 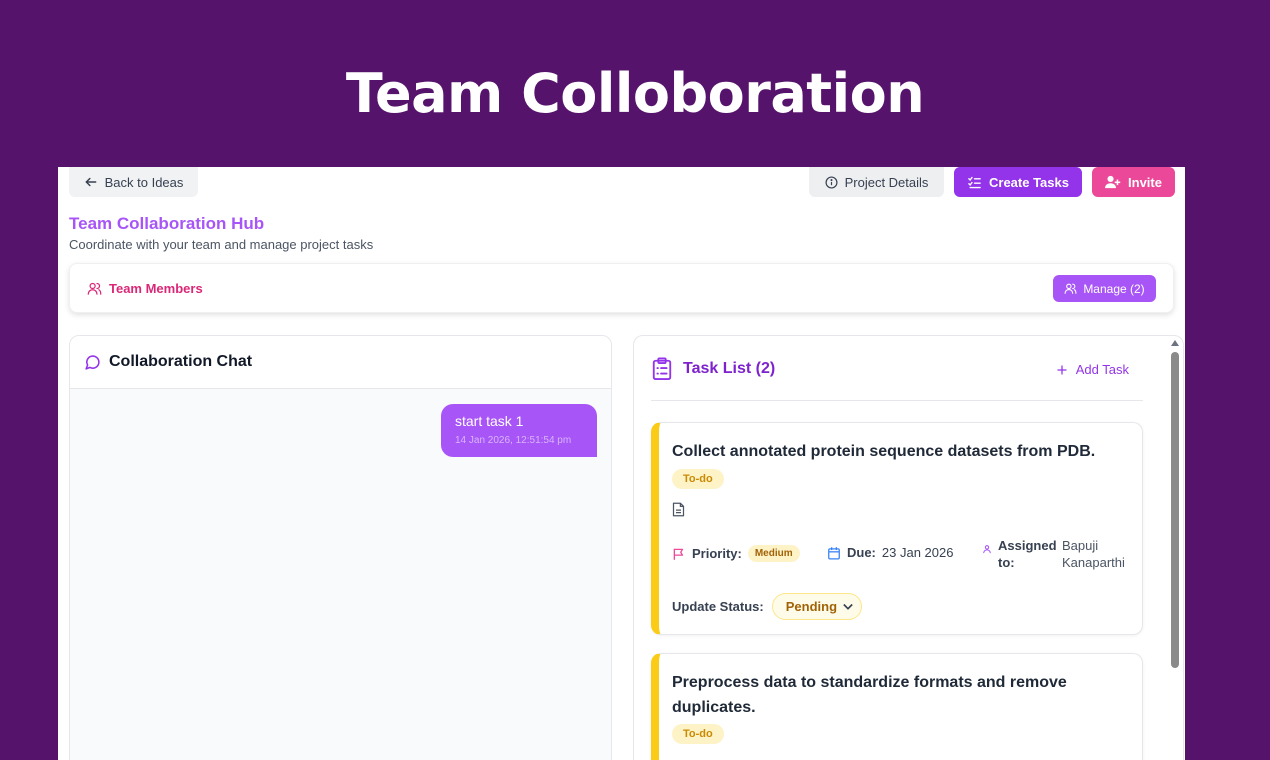 What do you see at coordinates (729, 368) in the screenshot?
I see `task-list-title: Task List (2)` at bounding box center [729, 368].